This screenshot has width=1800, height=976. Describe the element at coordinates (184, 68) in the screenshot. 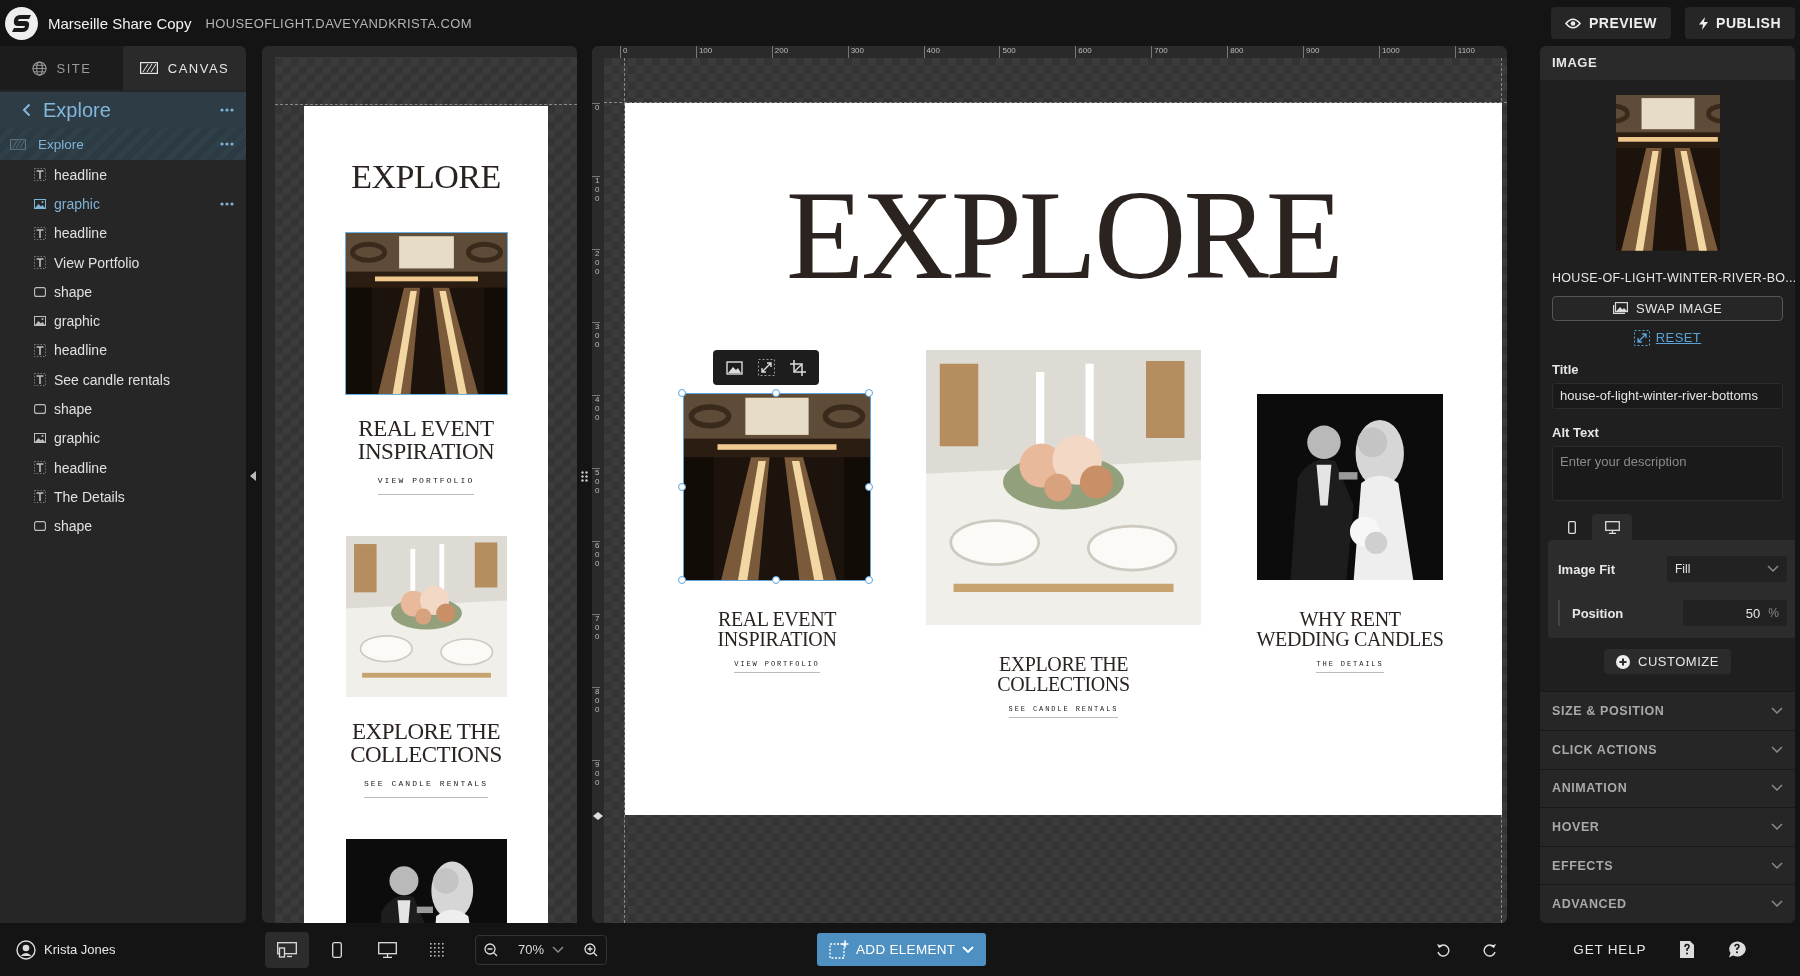

I see `panel-tab: CANVAS` at that location.